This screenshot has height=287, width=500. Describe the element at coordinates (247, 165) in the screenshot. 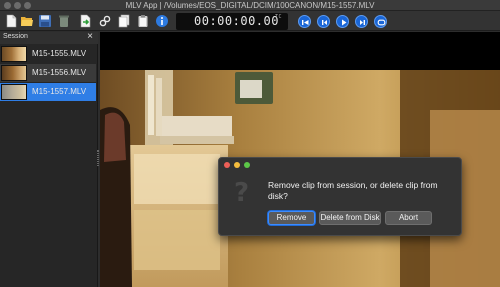

I see `dialog-zoom-button` at that location.